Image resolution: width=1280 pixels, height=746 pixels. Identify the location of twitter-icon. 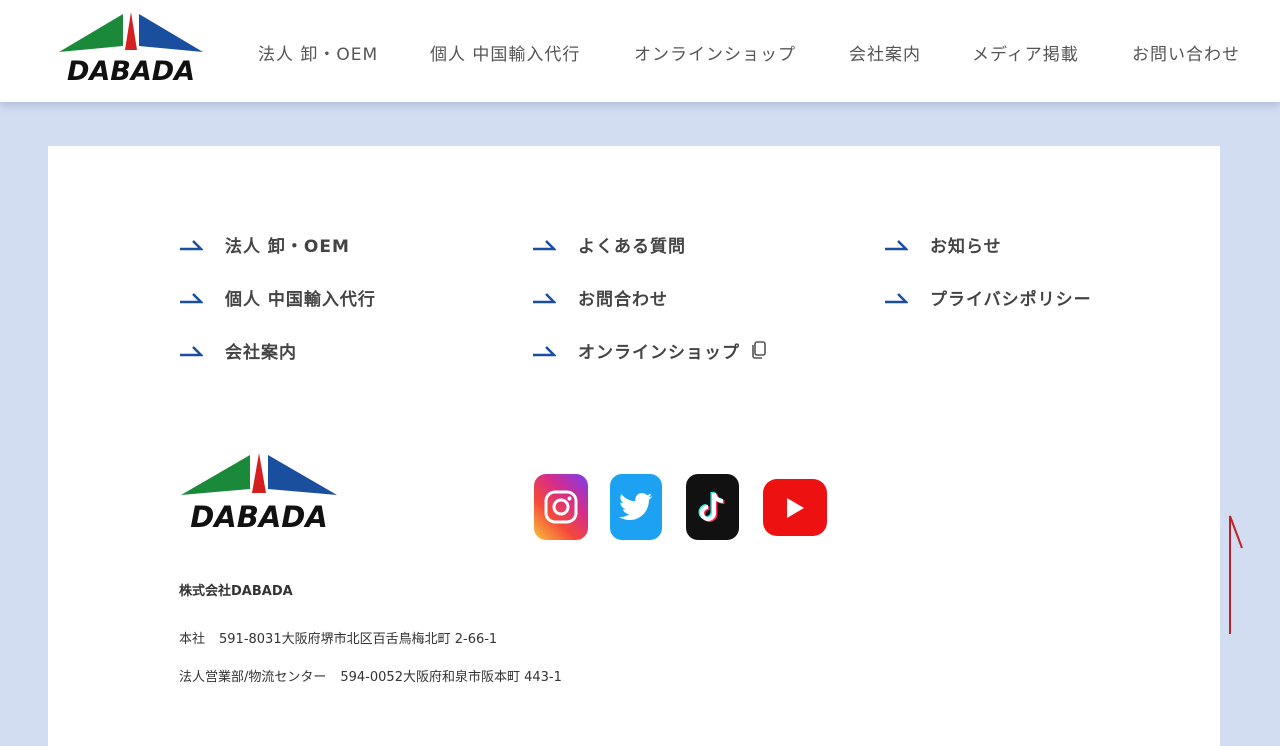
(636, 506).